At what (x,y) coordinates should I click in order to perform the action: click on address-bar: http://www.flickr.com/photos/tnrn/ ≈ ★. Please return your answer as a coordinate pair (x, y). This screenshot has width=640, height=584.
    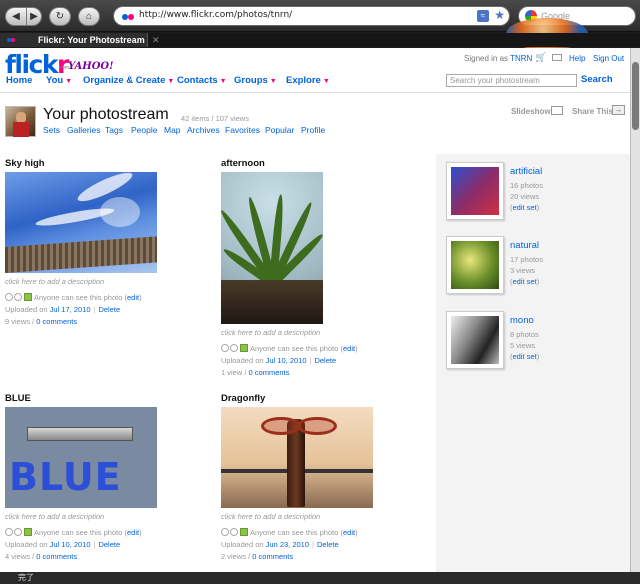
    Looking at the image, I should click on (311, 16).